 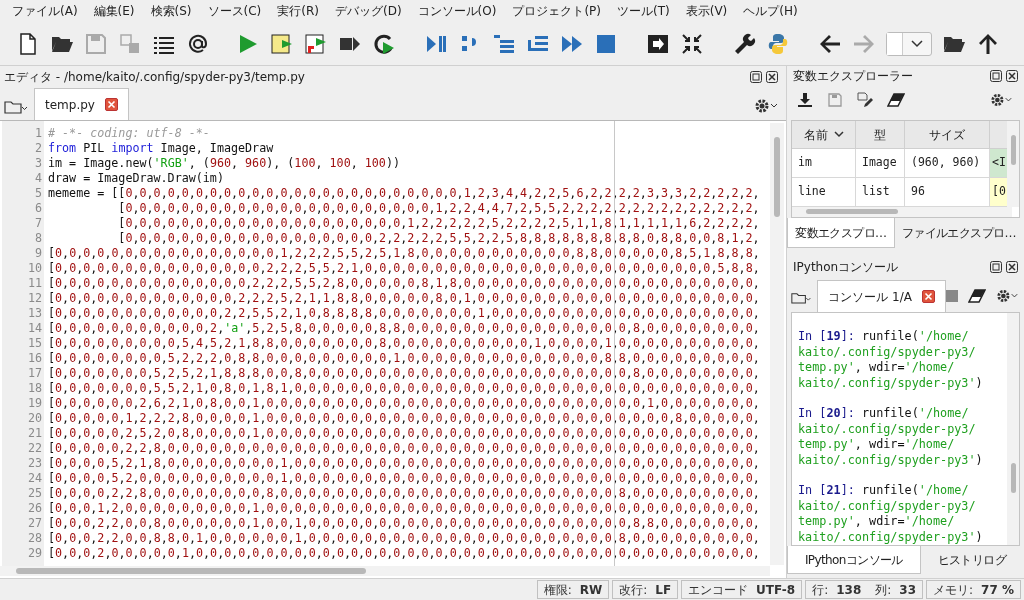 What do you see at coordinates (591, 590) in the screenshot?
I see `status-value: RW` at bounding box center [591, 590].